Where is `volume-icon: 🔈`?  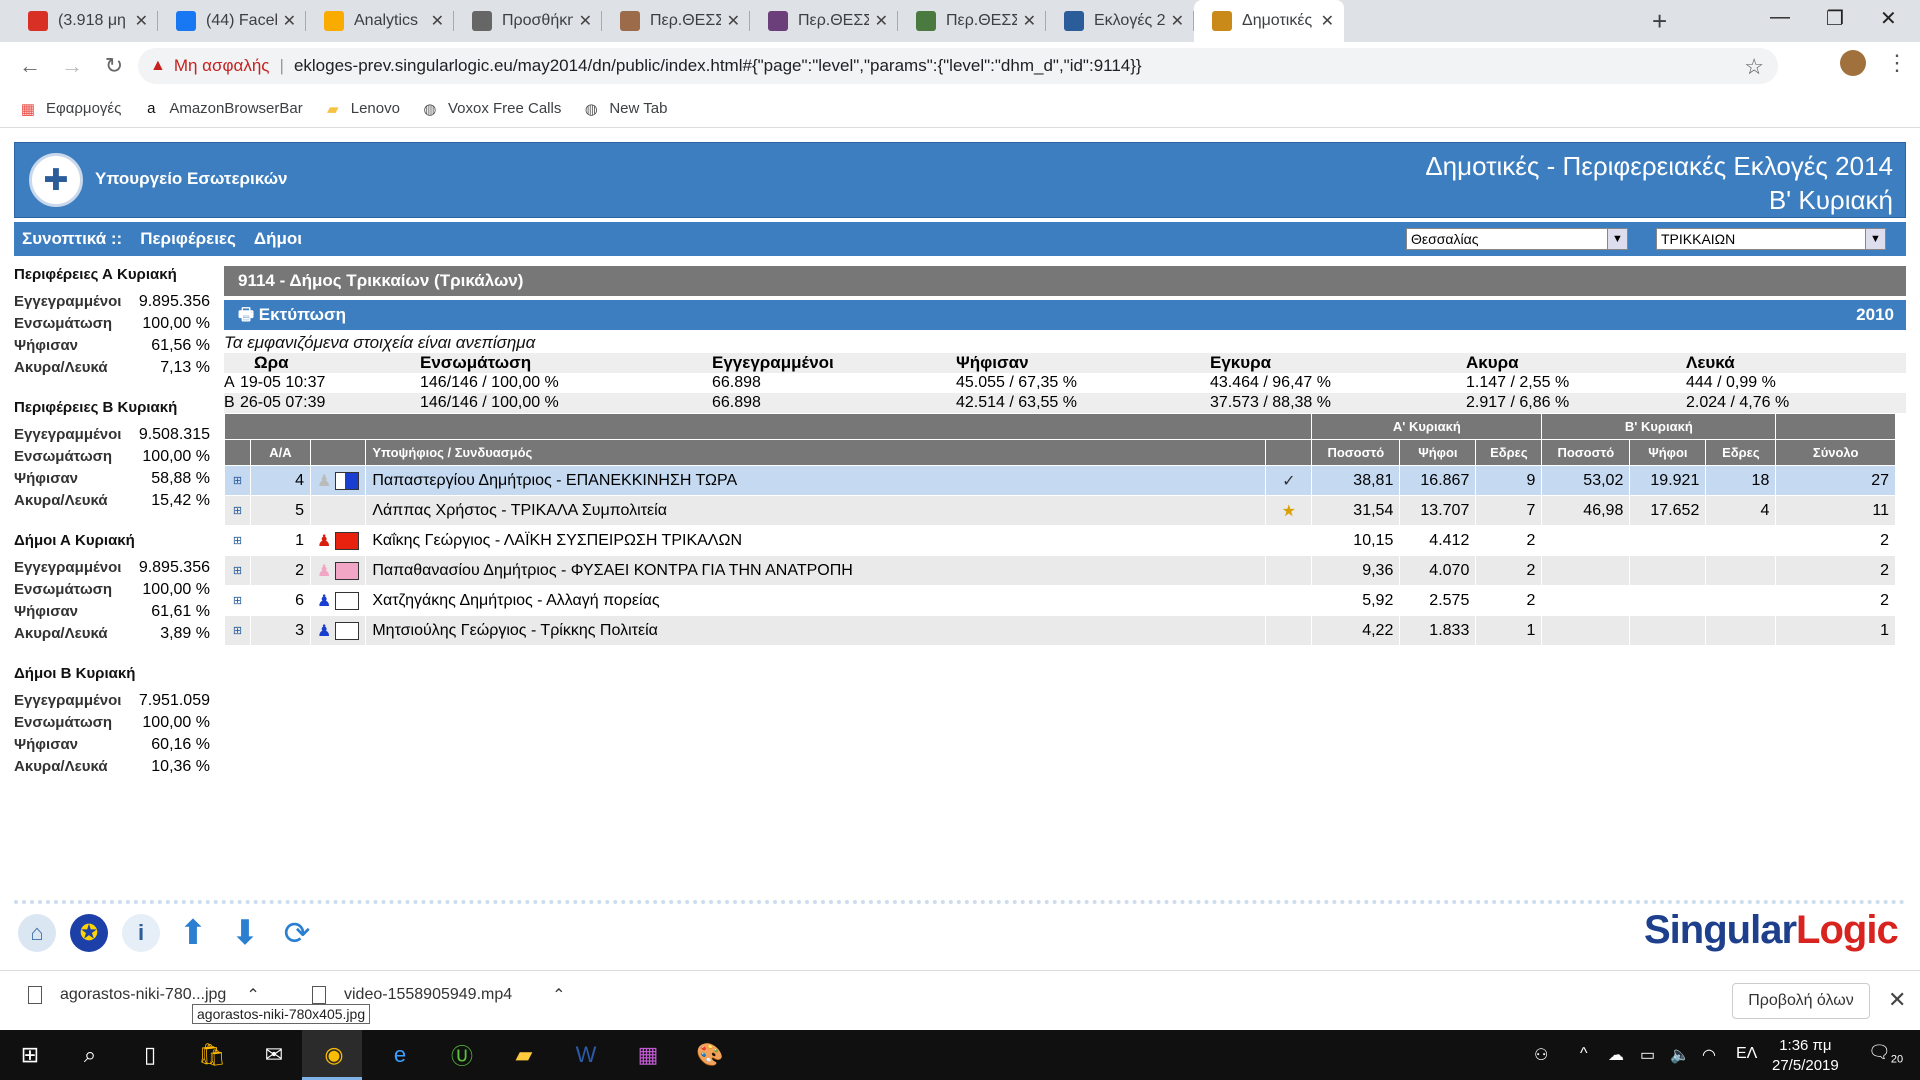 volume-icon: 🔈 is located at coordinates (1680, 1055).